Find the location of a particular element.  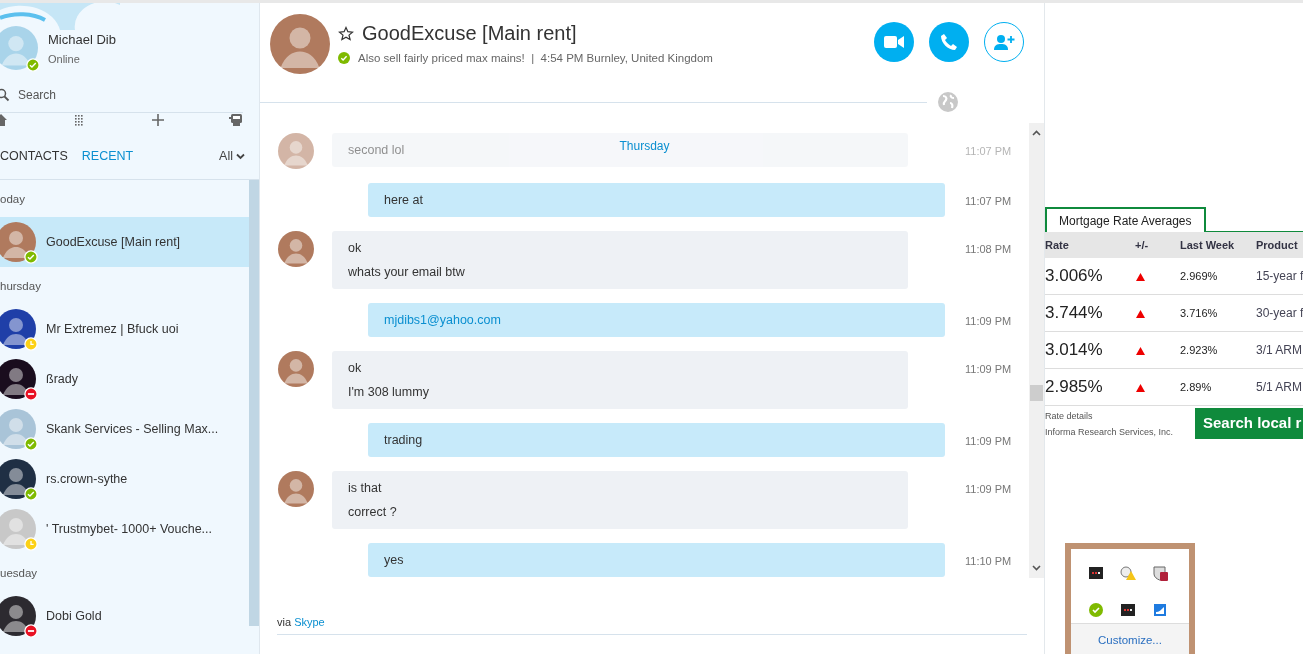

product-cell: 3/1 ARM is located at coordinates (1279, 350).